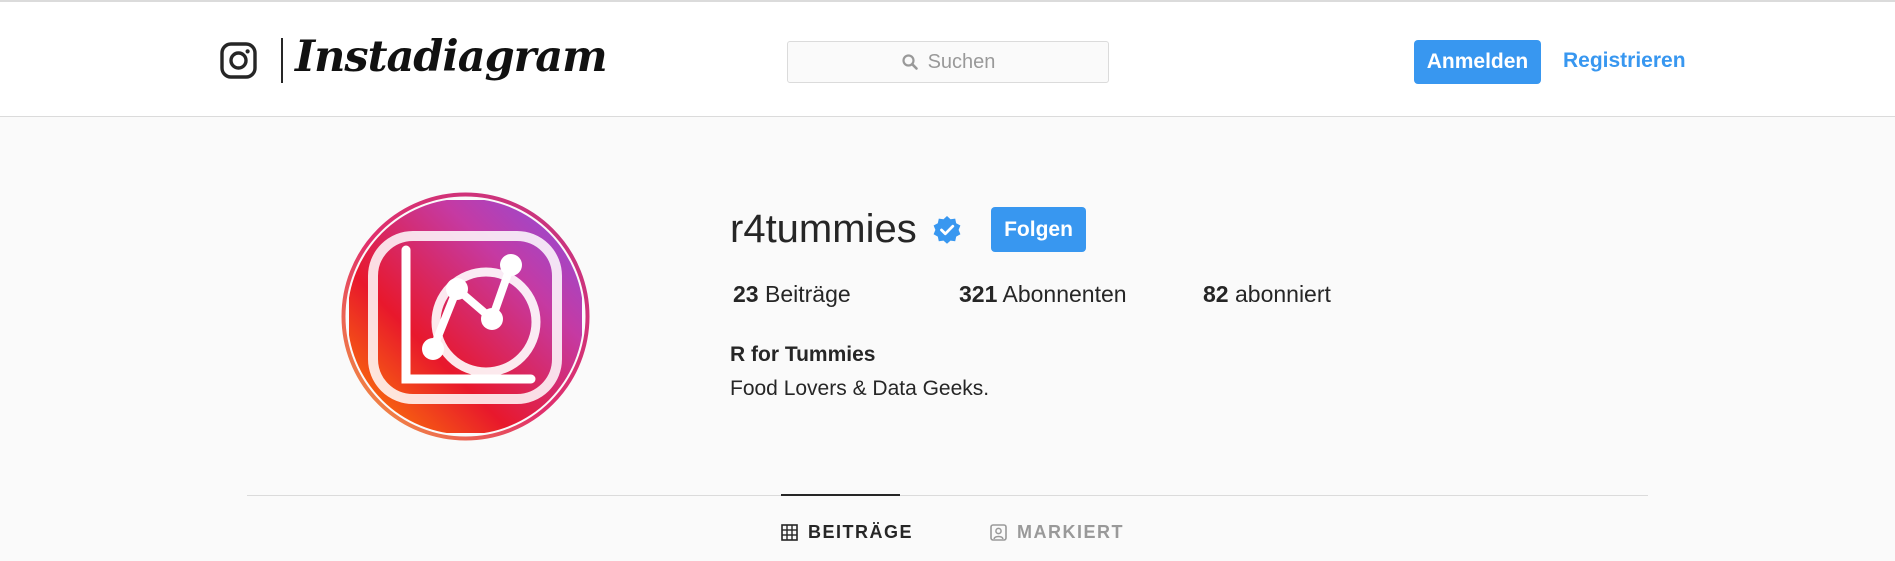 The width and height of the screenshot is (1895, 561). Describe the element at coordinates (961, 61) in the screenshot. I see `search-placeholder: Suchen` at that location.